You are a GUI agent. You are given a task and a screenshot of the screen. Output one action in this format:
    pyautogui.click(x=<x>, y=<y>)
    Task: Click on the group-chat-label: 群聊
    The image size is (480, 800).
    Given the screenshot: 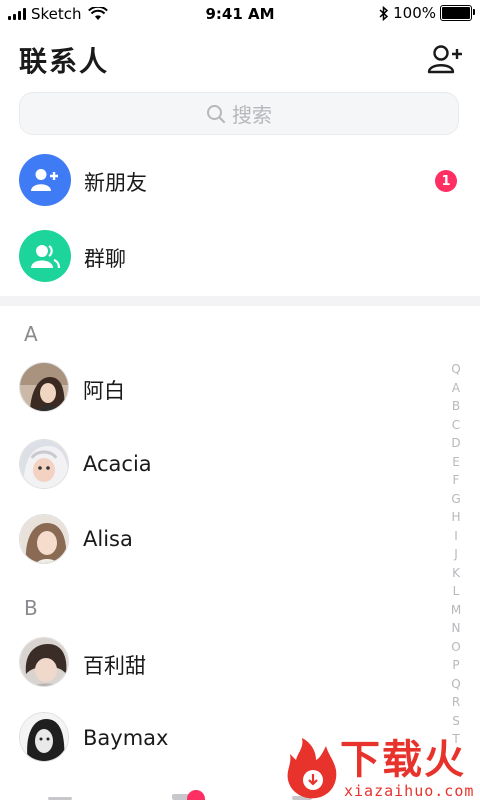 What is the action you would take?
    pyautogui.click(x=105, y=259)
    